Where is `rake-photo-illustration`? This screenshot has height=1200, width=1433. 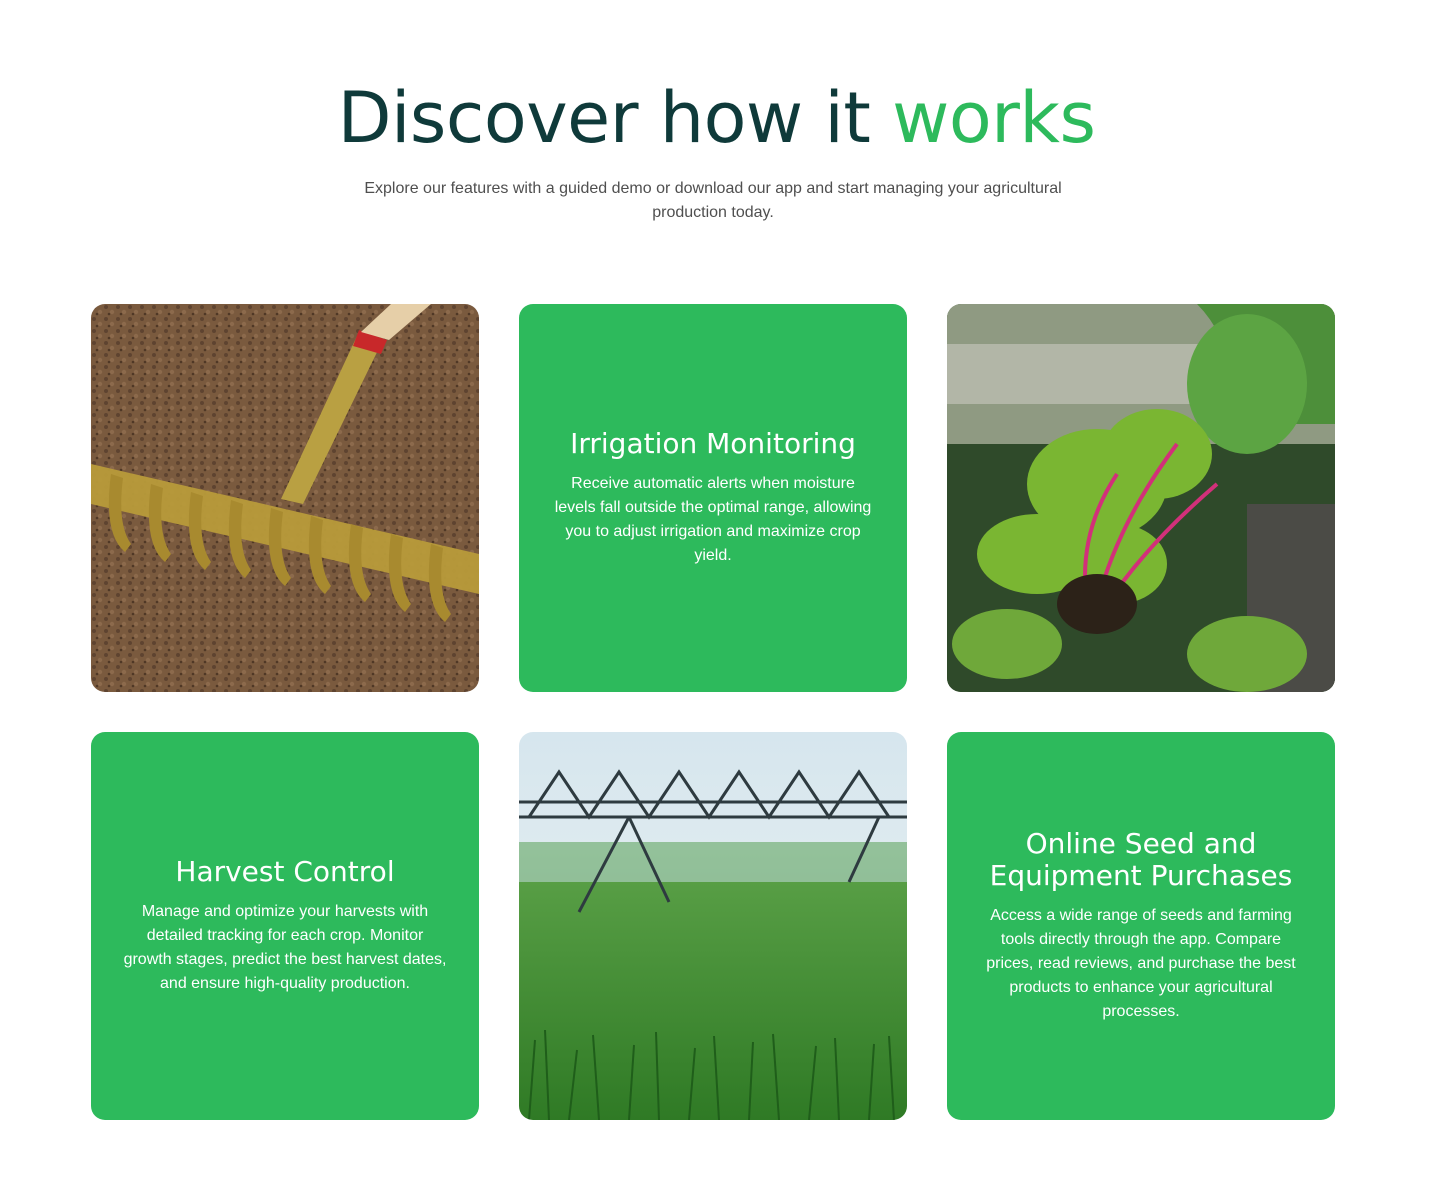
rake-photo-illustration is located at coordinates (285, 498).